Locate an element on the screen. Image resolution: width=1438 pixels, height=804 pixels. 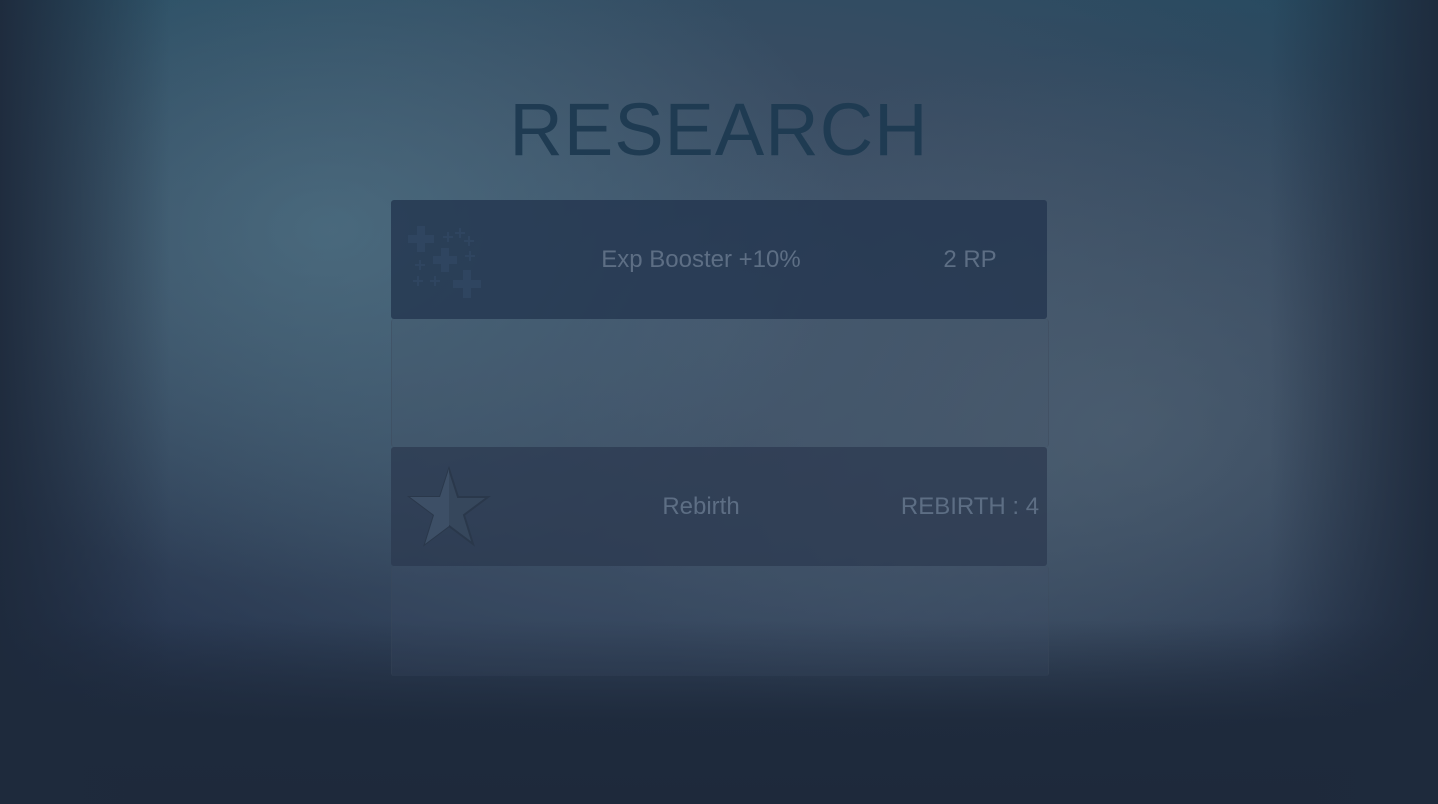
research-item-exp-booster: Exp Booster +10% 2 RP is located at coordinates (719, 259).